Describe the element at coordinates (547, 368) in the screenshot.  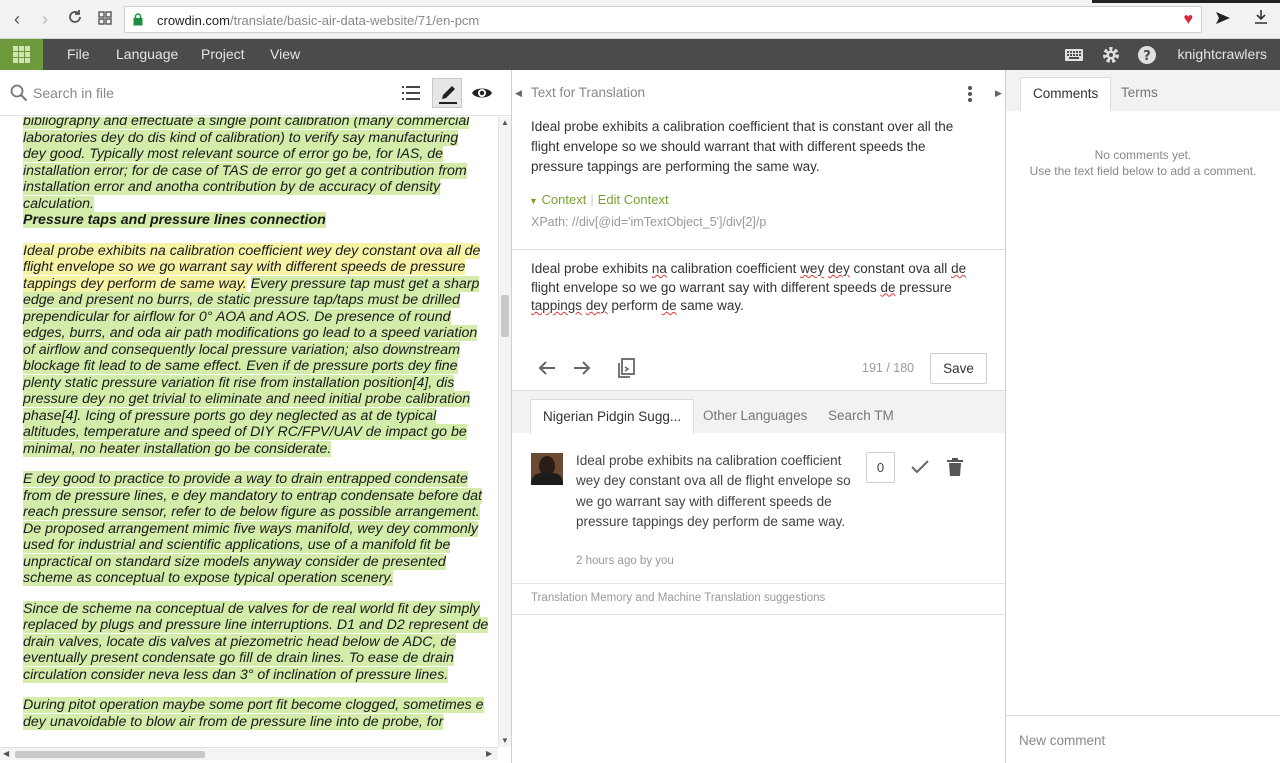
I see `previous-string-icon` at that location.